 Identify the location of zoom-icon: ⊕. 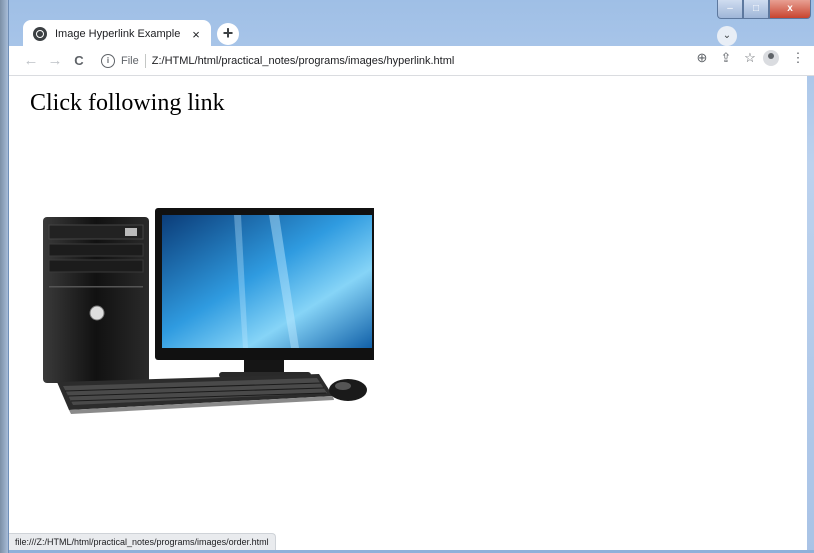
(702, 58).